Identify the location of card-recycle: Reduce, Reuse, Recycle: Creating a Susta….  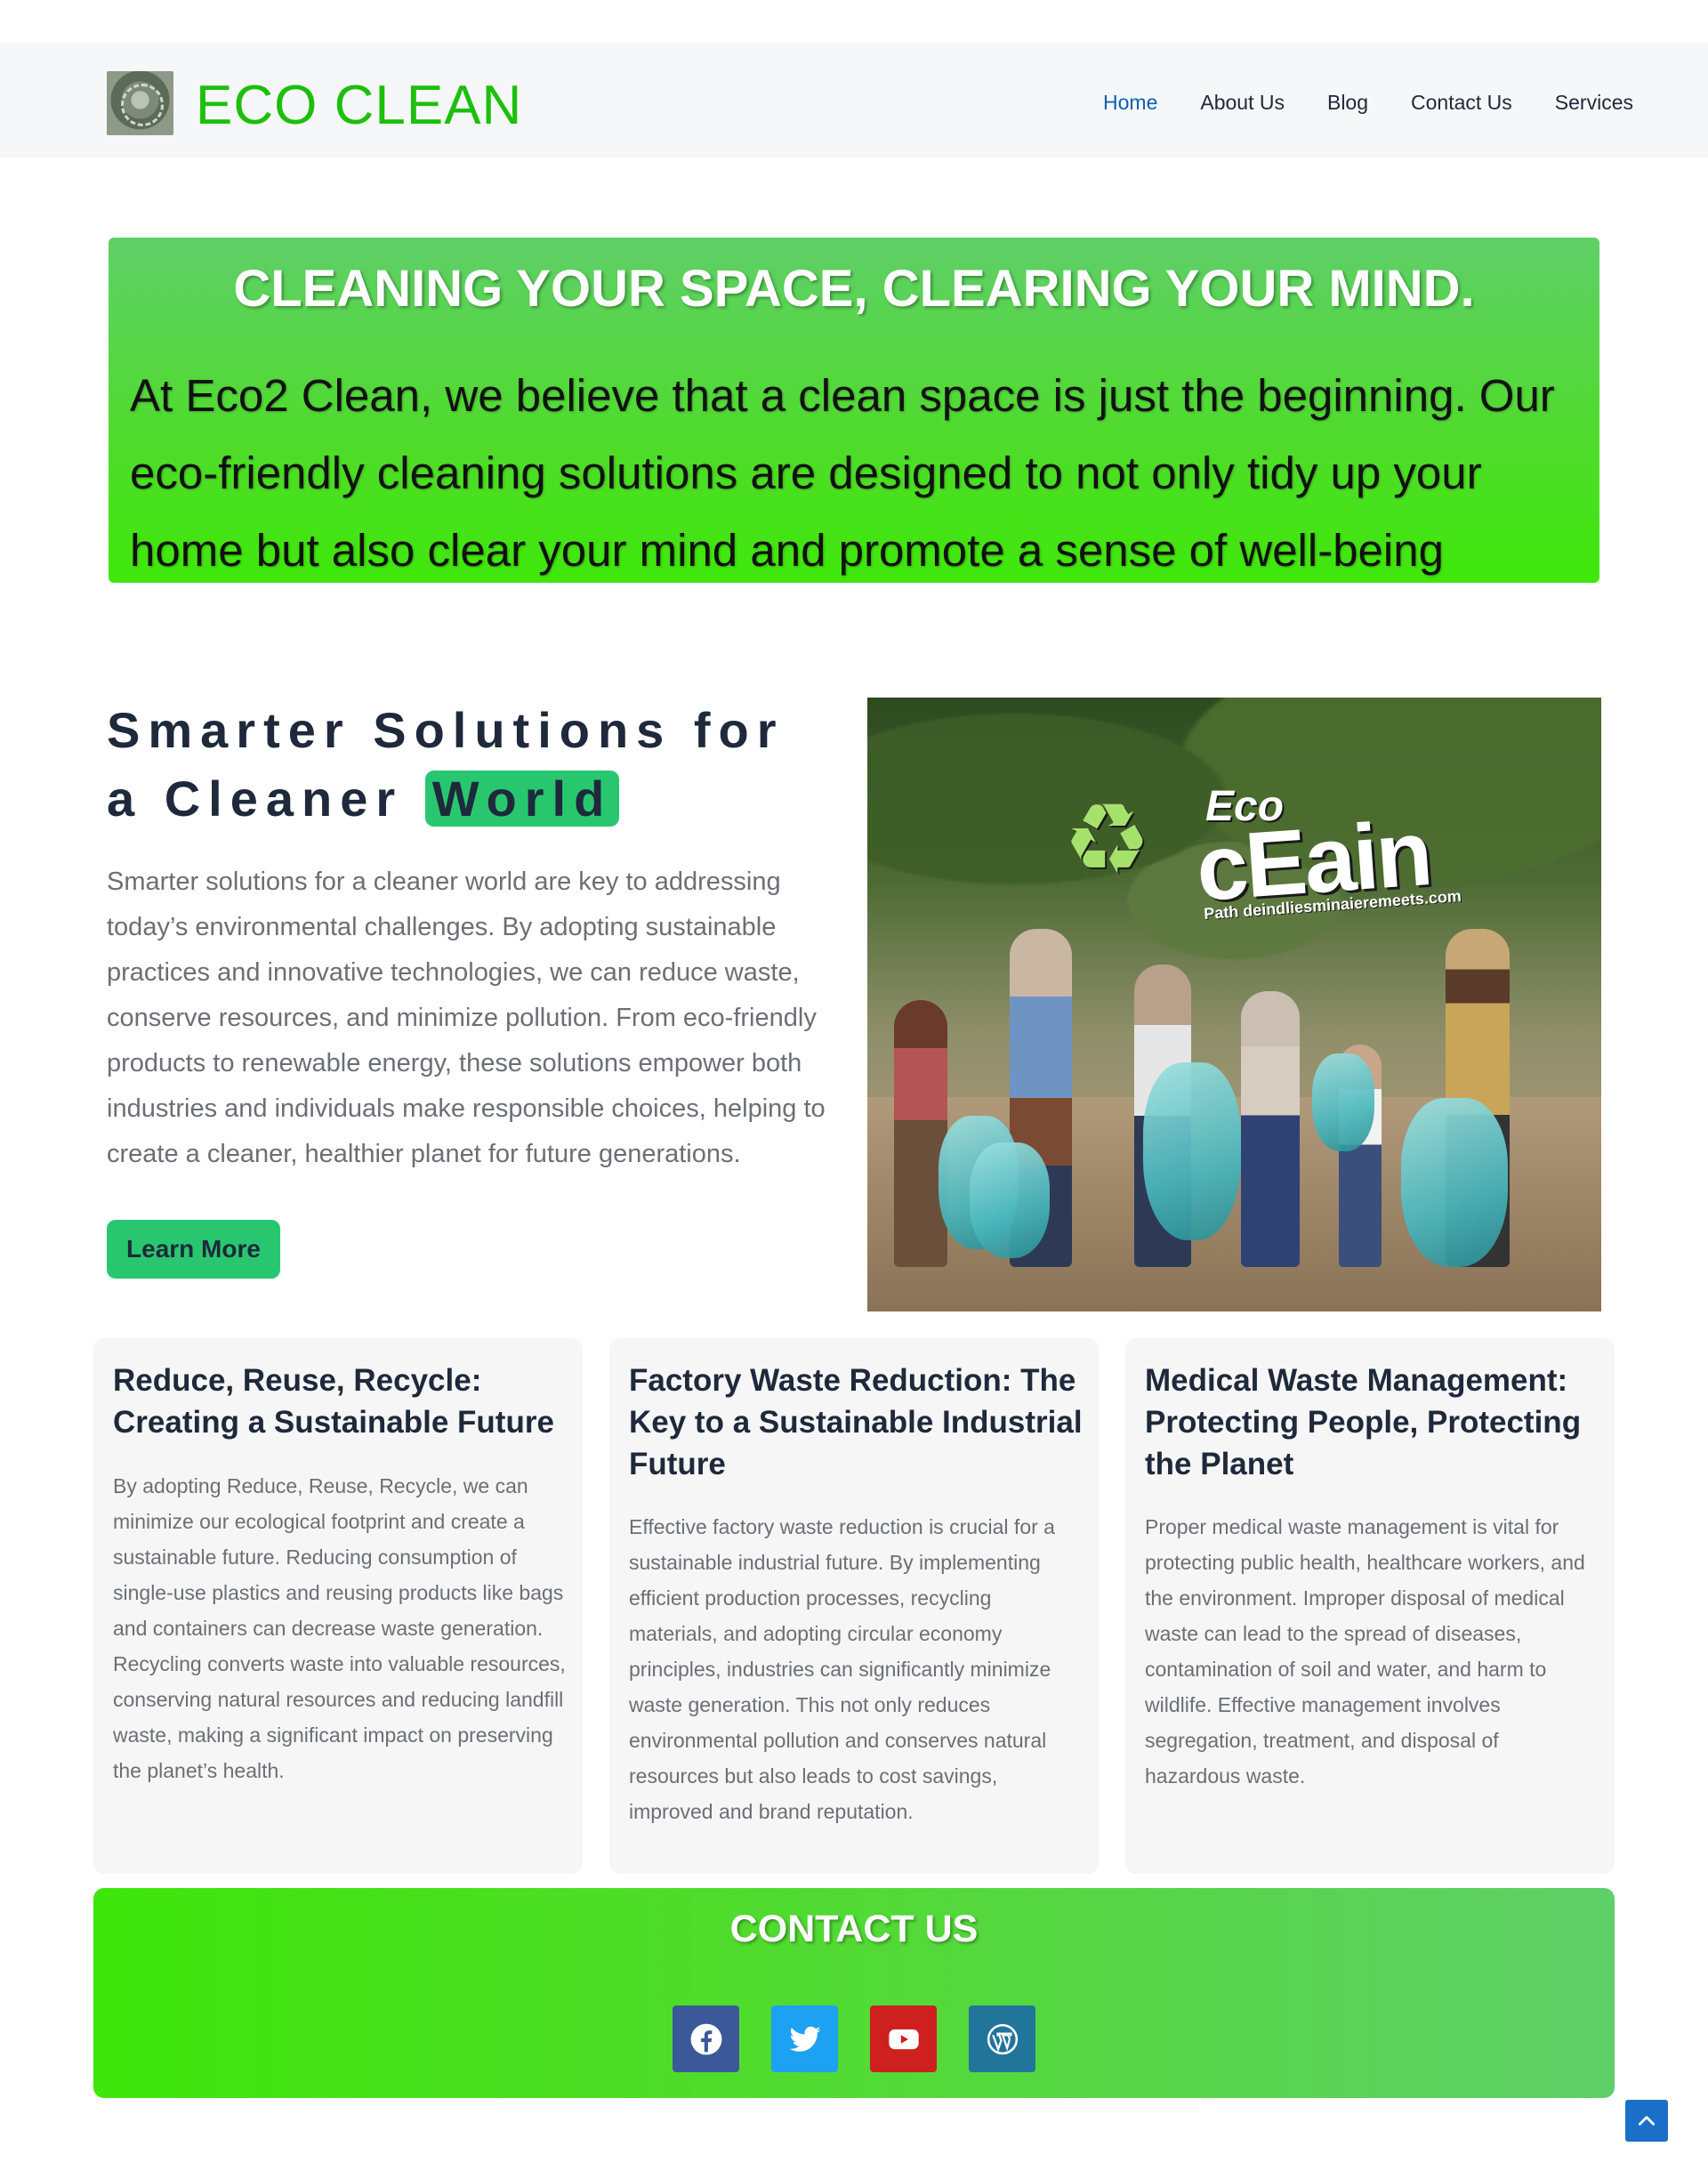
(338, 1606).